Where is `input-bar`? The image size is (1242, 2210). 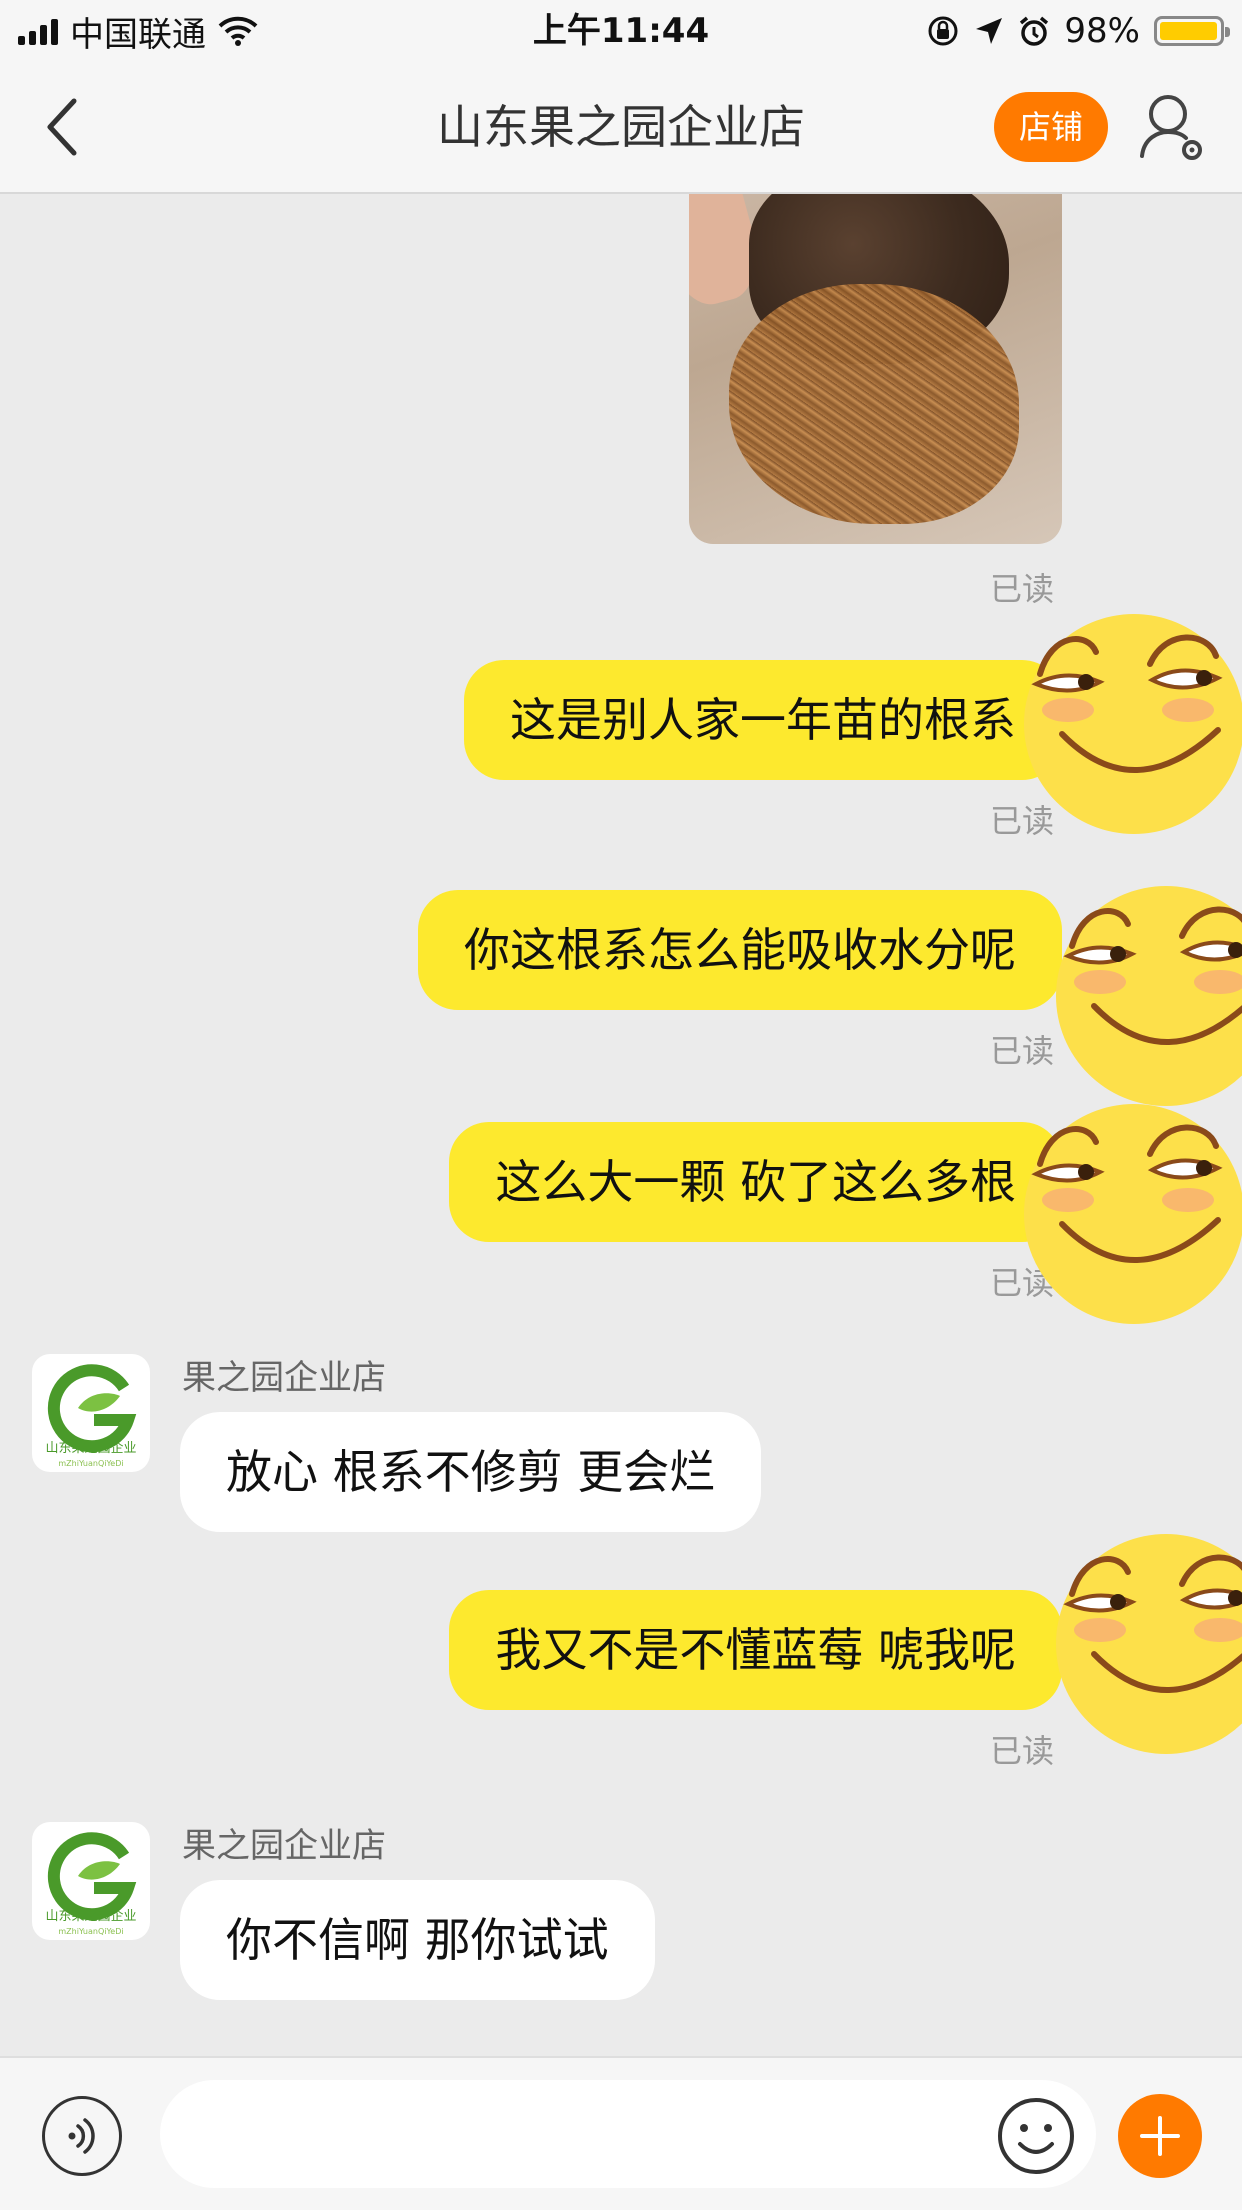 input-bar is located at coordinates (621, 2133).